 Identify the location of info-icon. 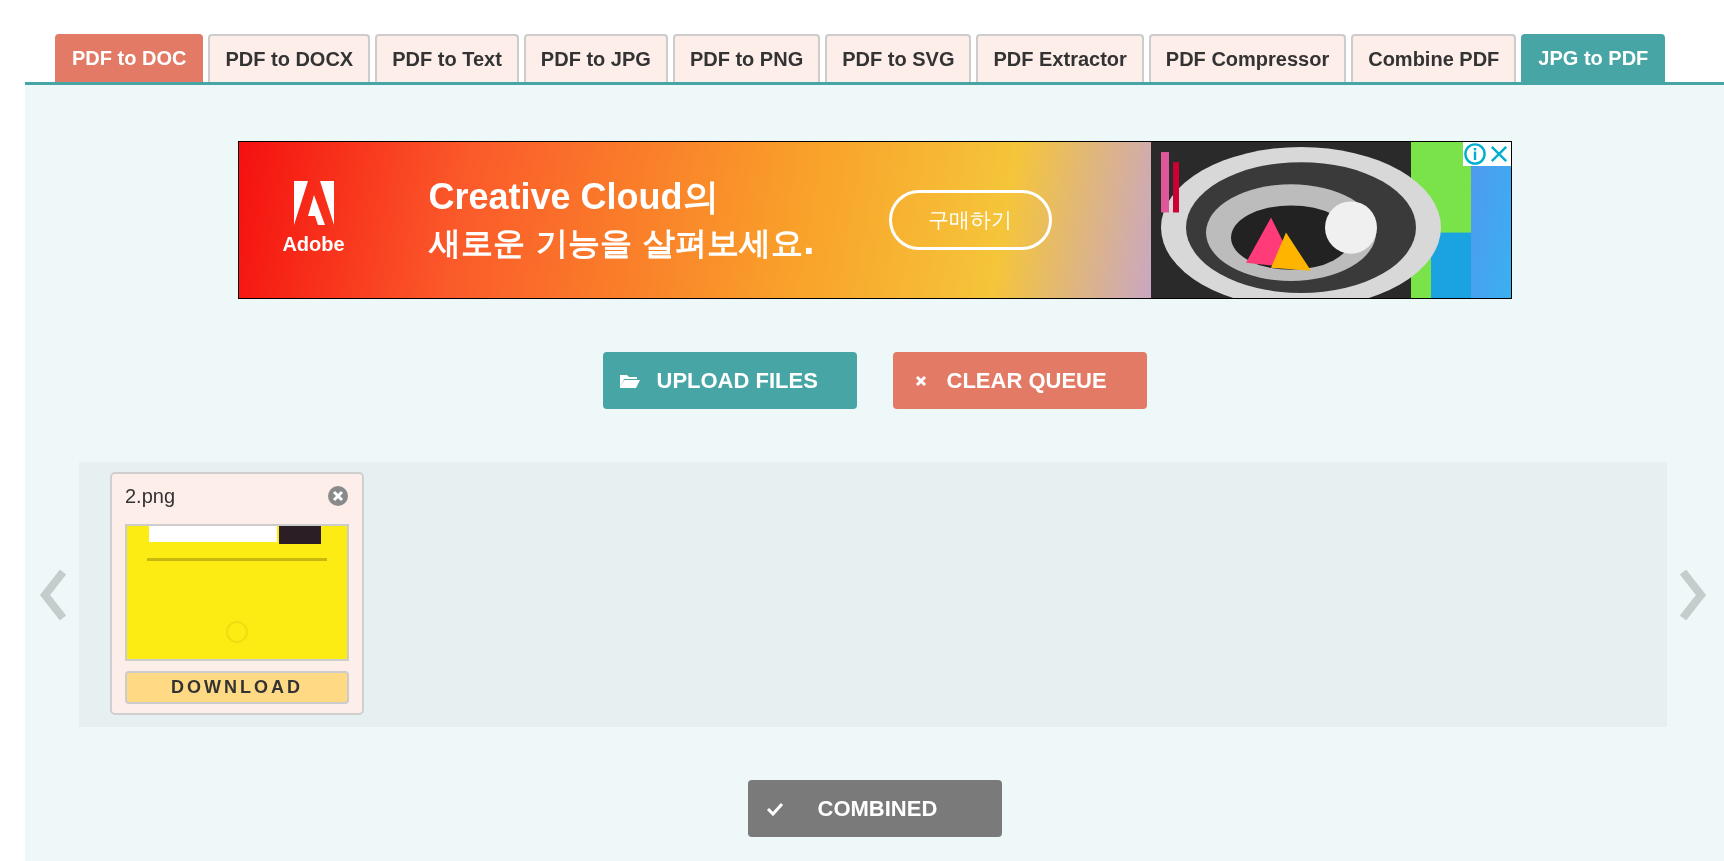
(1474, 154).